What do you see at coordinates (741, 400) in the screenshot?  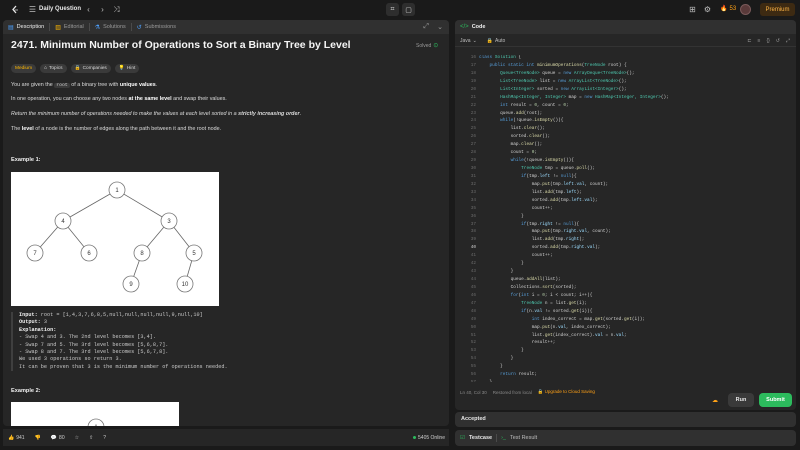 I see `run-button: Run` at bounding box center [741, 400].